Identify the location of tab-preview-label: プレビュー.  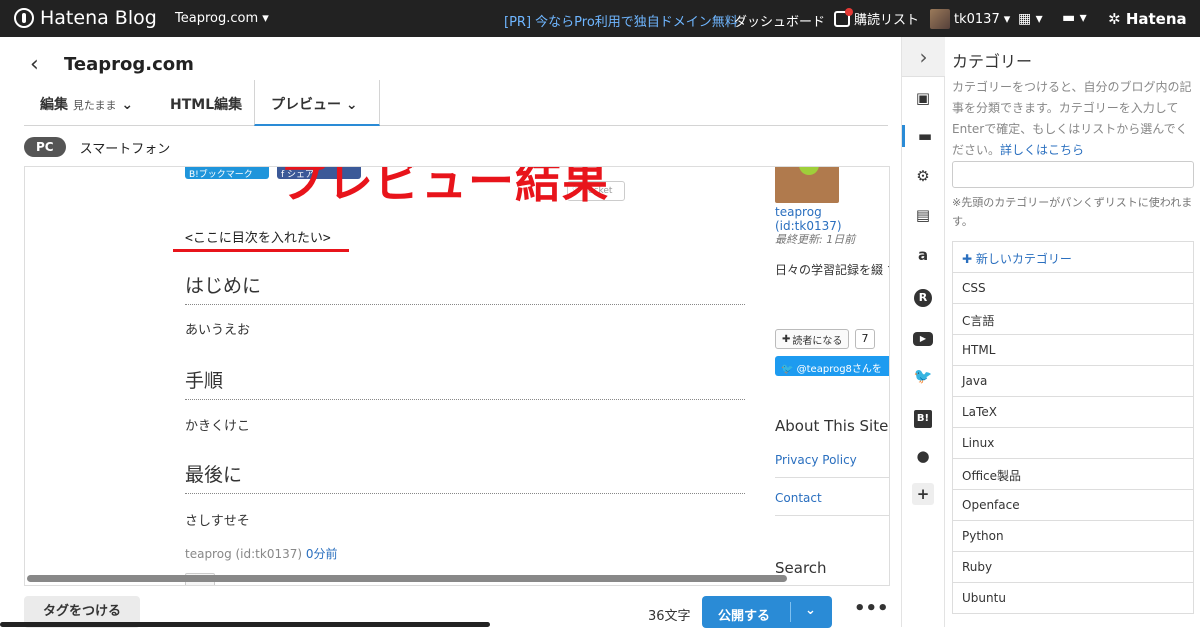
(306, 105).